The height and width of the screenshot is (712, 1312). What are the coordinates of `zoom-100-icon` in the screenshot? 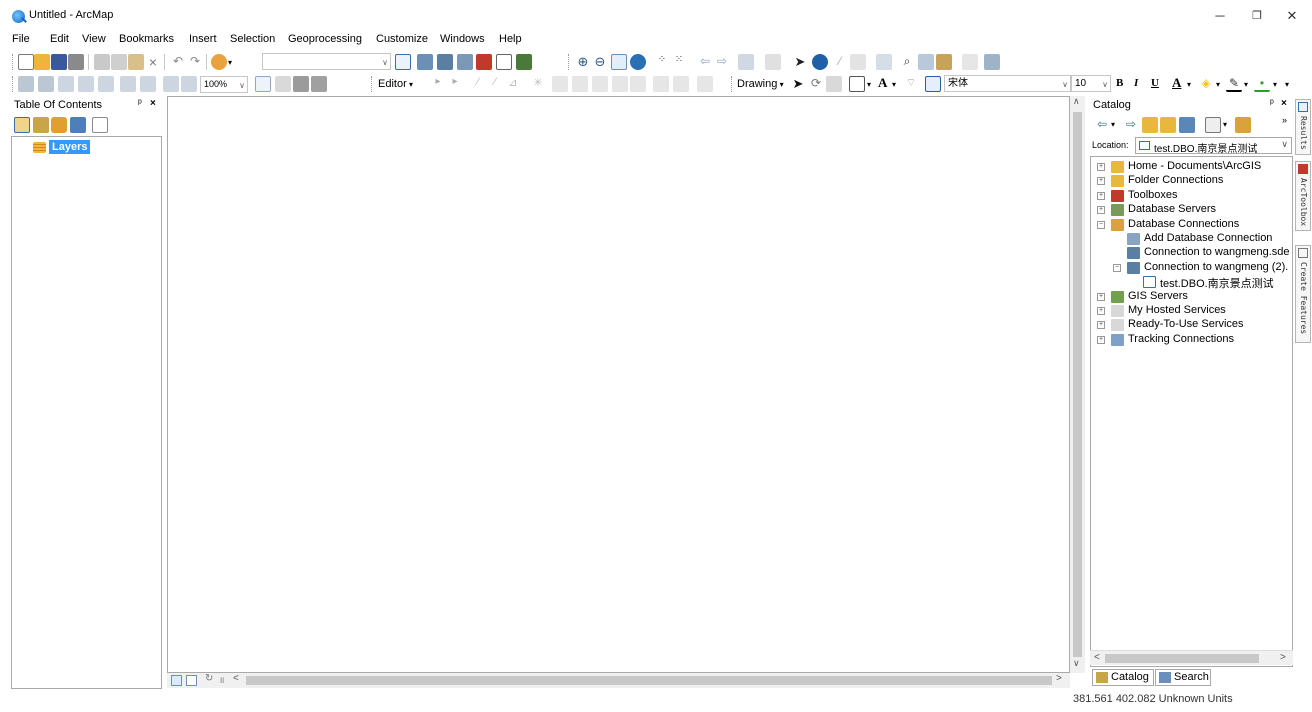 It's located at (106, 84).